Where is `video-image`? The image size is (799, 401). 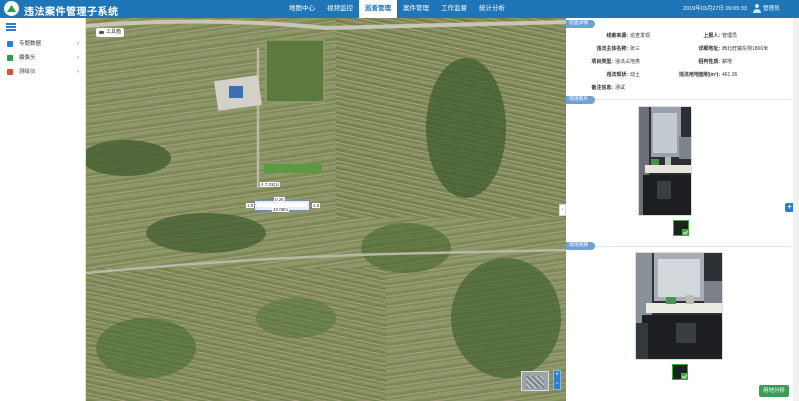
video-image is located at coordinates (679, 306).